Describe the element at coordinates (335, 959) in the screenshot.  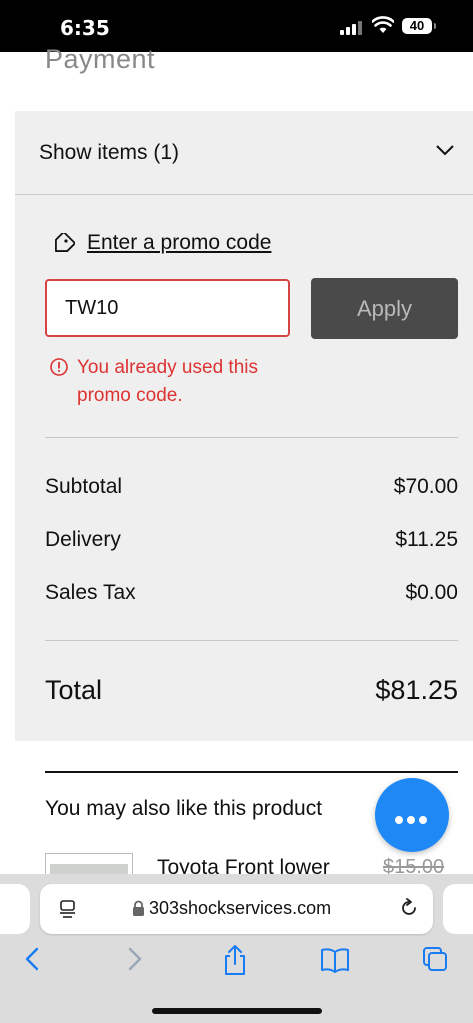
I see `bookmarks-icon` at that location.